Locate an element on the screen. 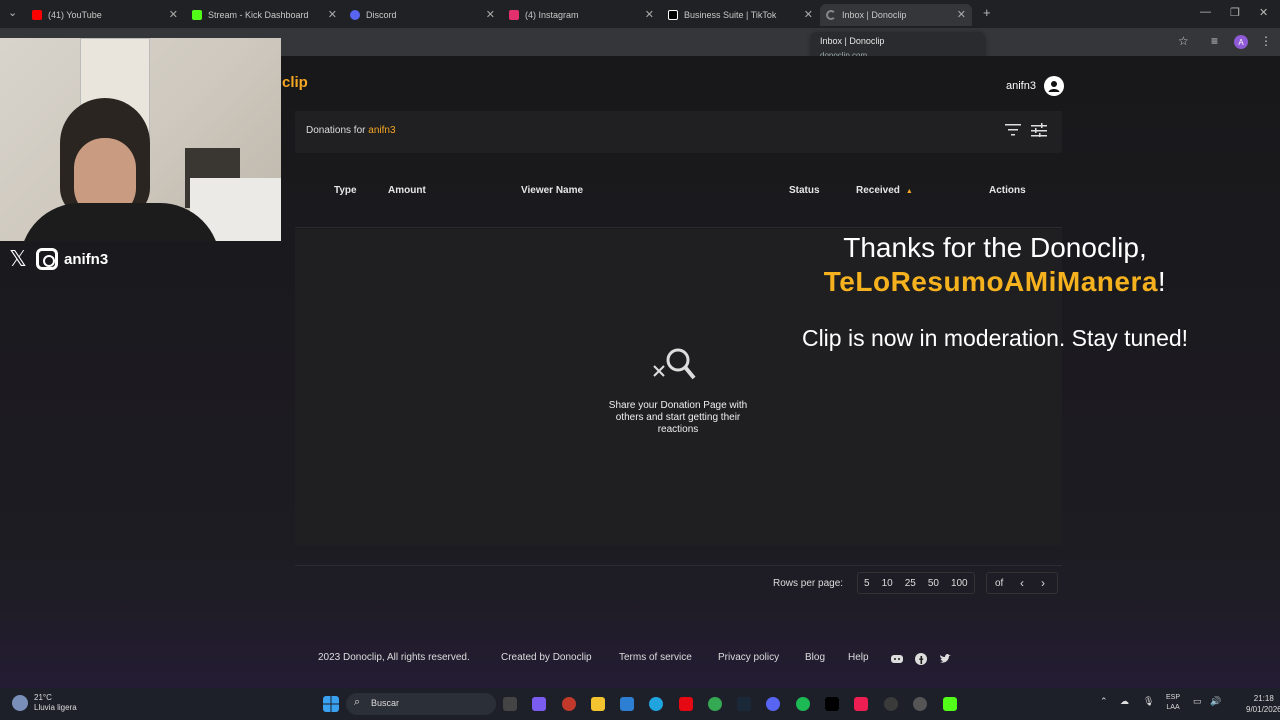 This screenshot has width=1280, height=720. panel-title: Donations for anifn3 is located at coordinates (351, 130).